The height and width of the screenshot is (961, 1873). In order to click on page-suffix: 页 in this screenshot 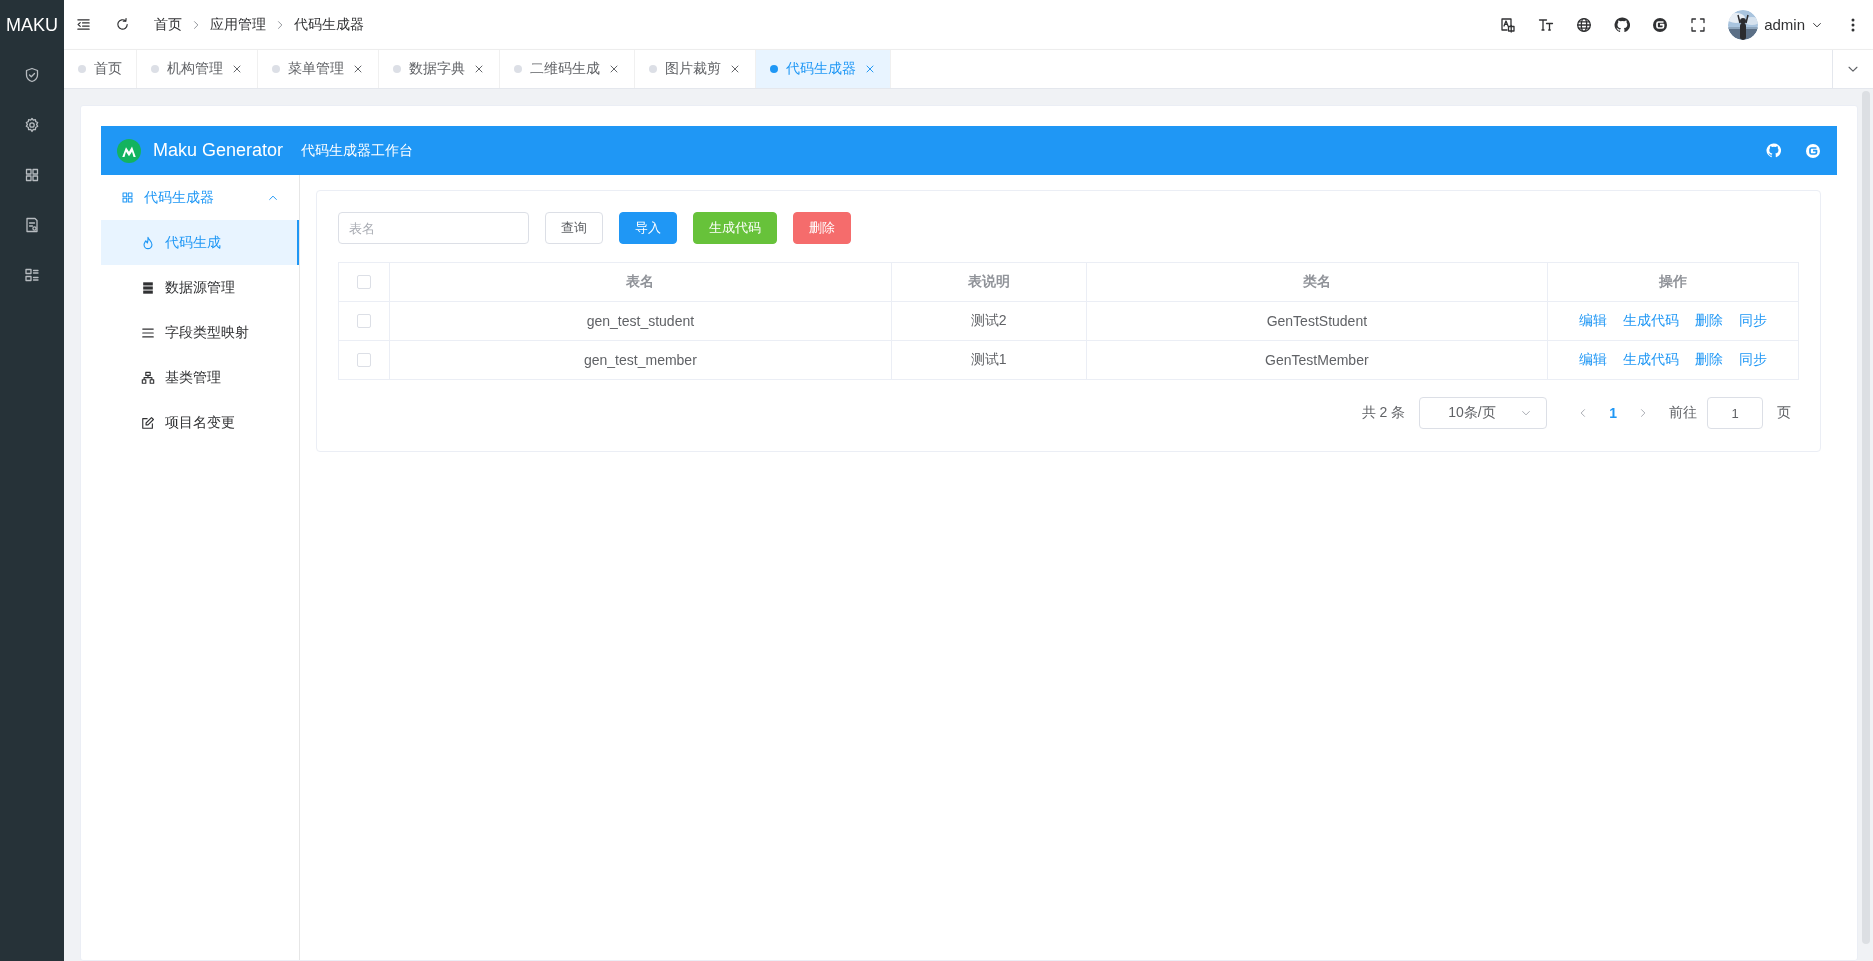, I will do `click(1784, 413)`.